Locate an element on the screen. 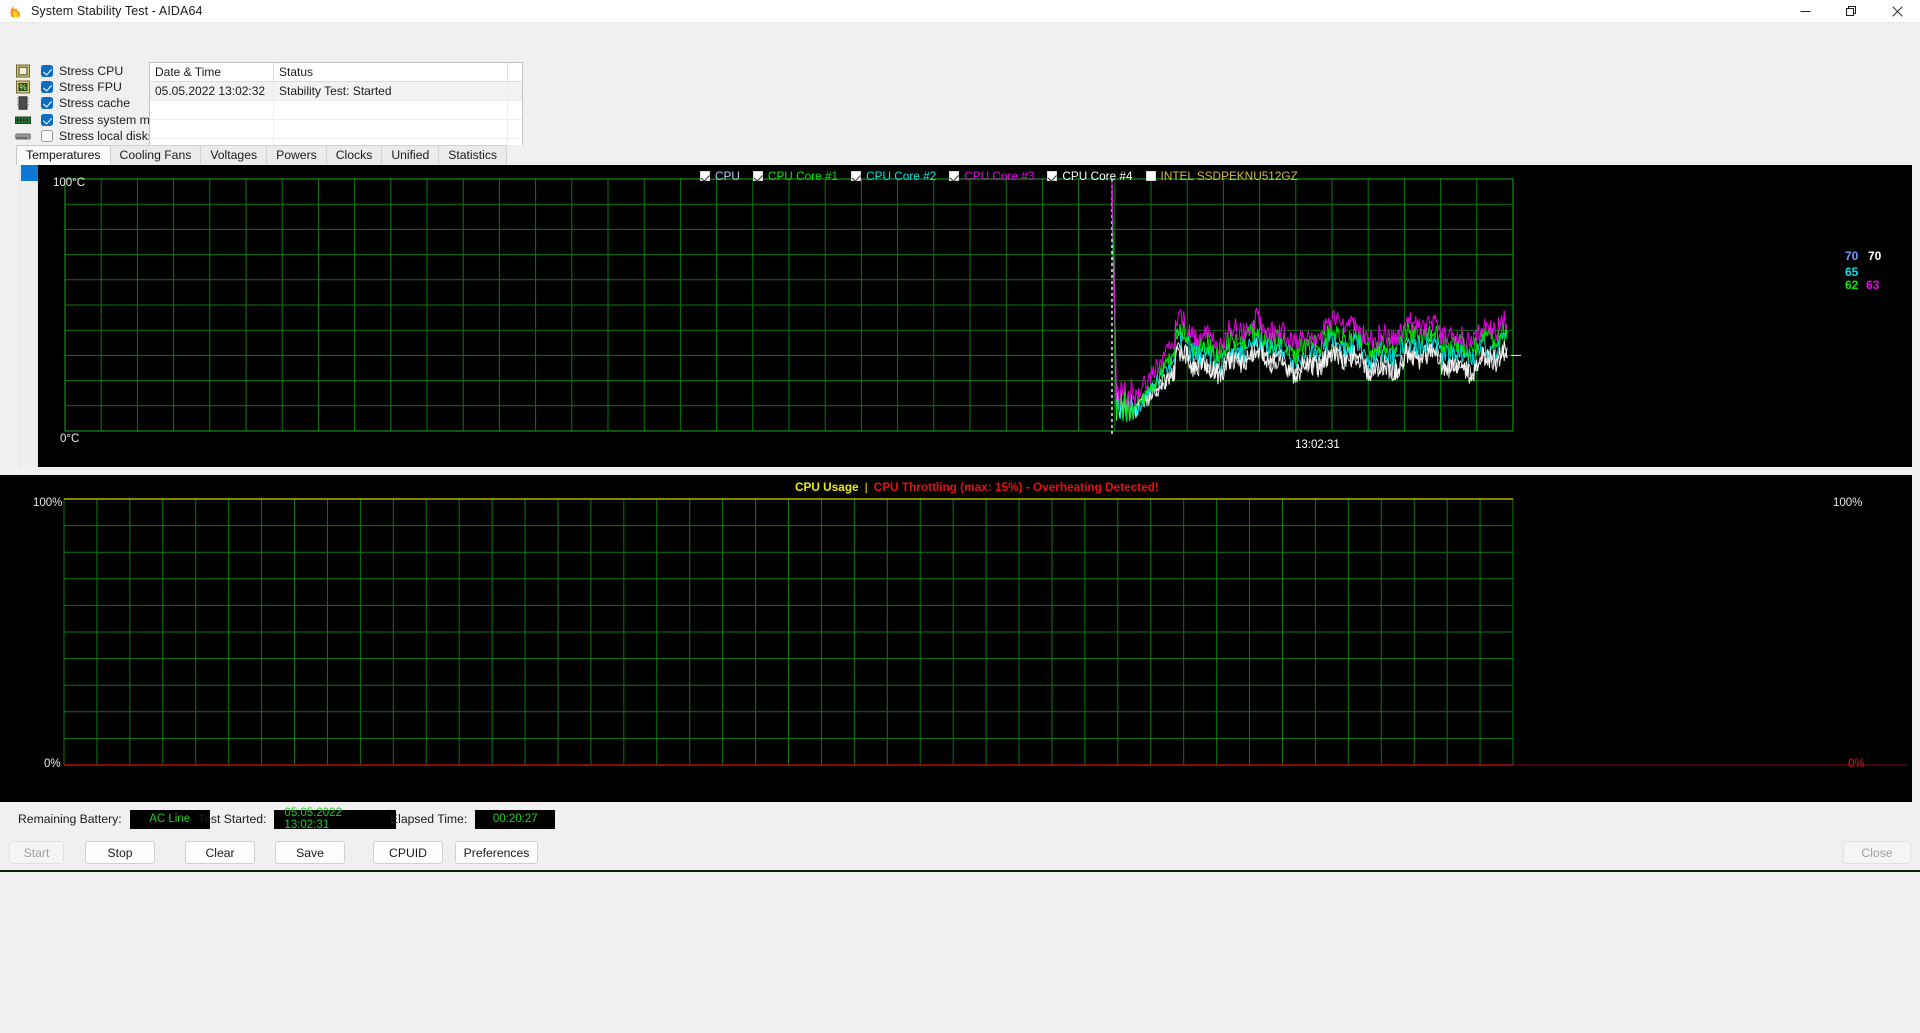  table-header: Date & Time Status is located at coordinates (336, 72).